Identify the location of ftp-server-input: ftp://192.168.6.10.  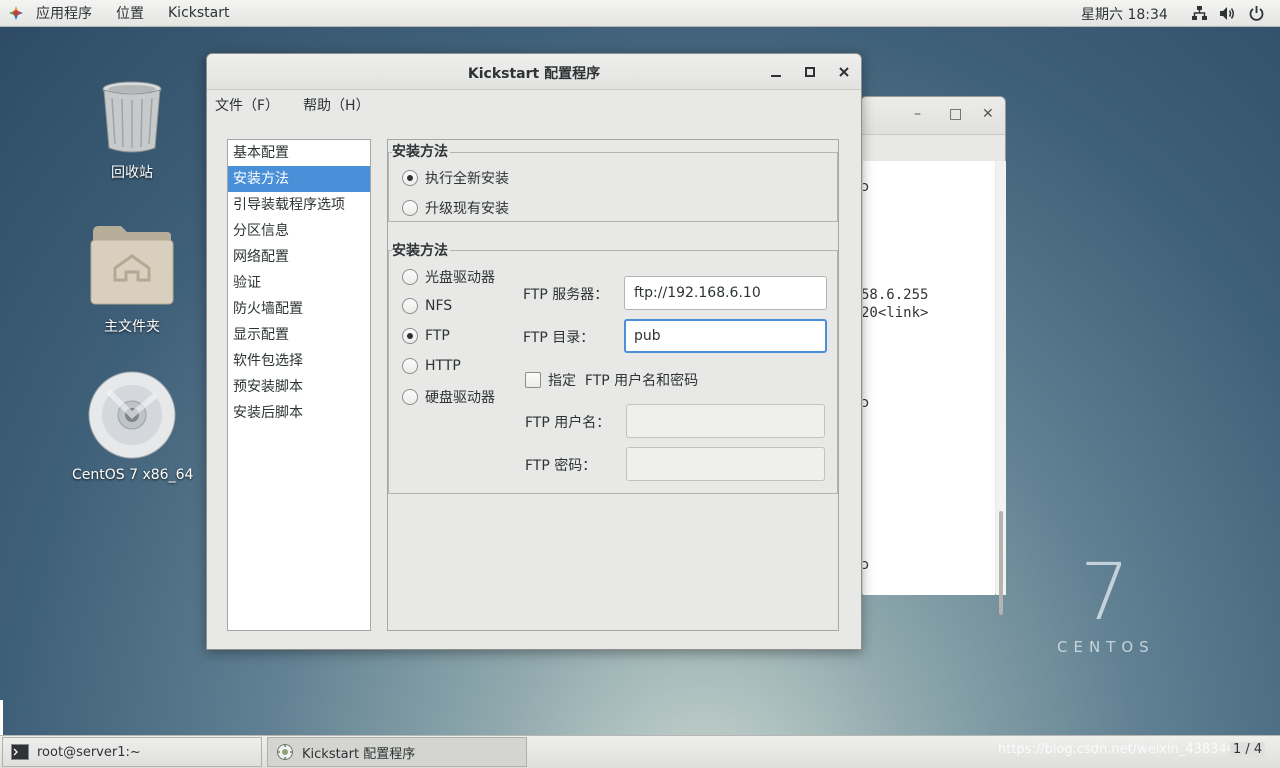
(725, 293).